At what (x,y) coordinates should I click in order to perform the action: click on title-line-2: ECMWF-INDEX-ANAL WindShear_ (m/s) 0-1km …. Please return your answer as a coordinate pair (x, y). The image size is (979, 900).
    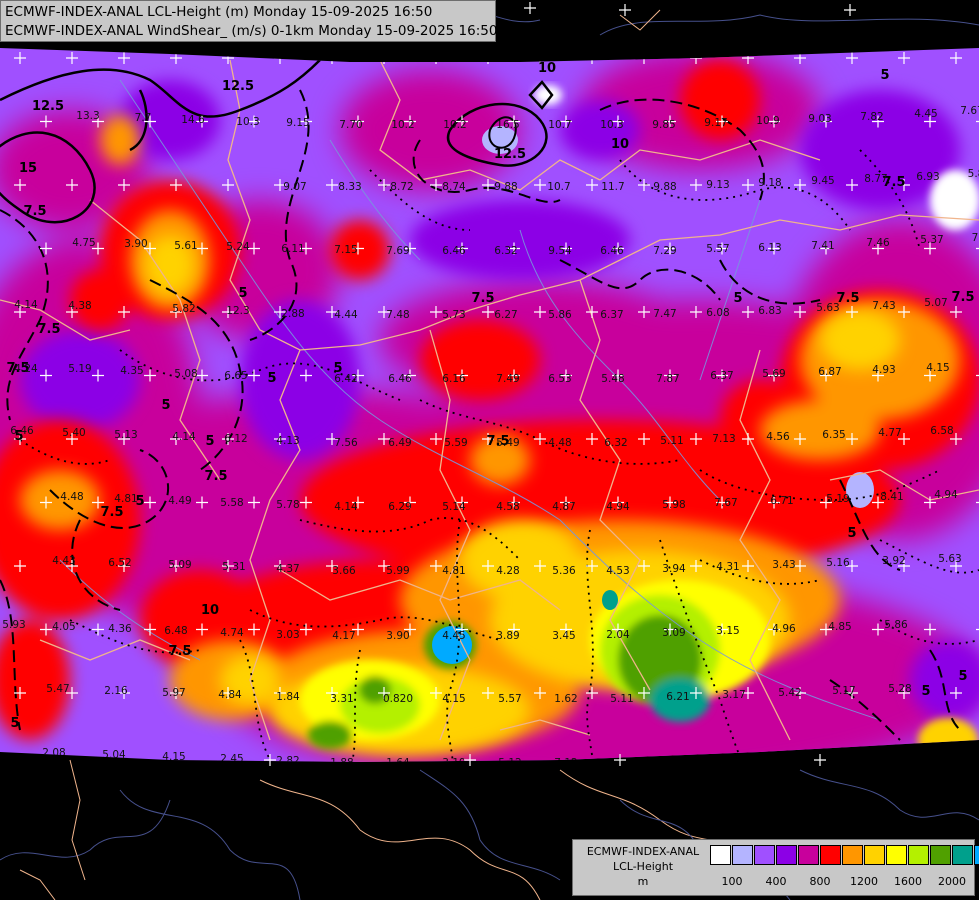
    Looking at the image, I should click on (251, 31).